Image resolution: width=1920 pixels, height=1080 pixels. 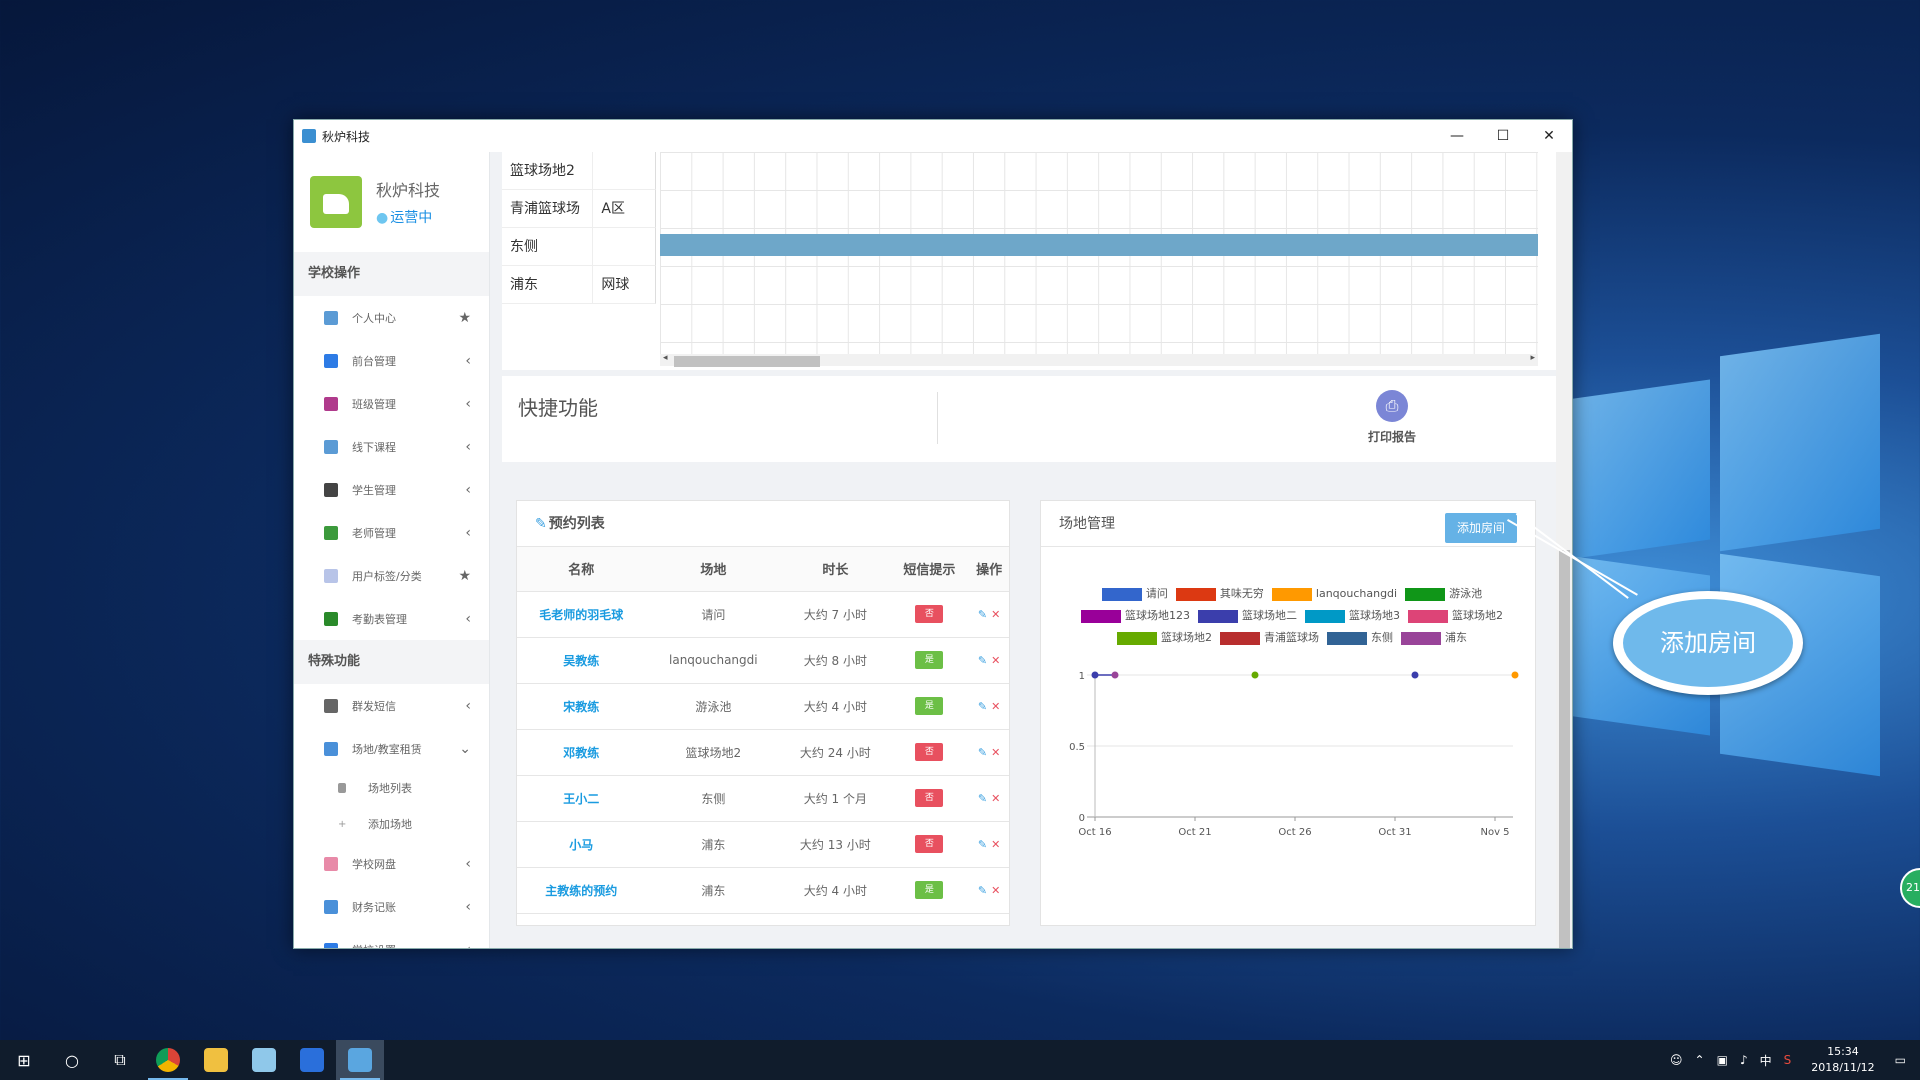 What do you see at coordinates (391, 532) in the screenshot?
I see `sidebar-item-a-5: 老师管理 ‹` at bounding box center [391, 532].